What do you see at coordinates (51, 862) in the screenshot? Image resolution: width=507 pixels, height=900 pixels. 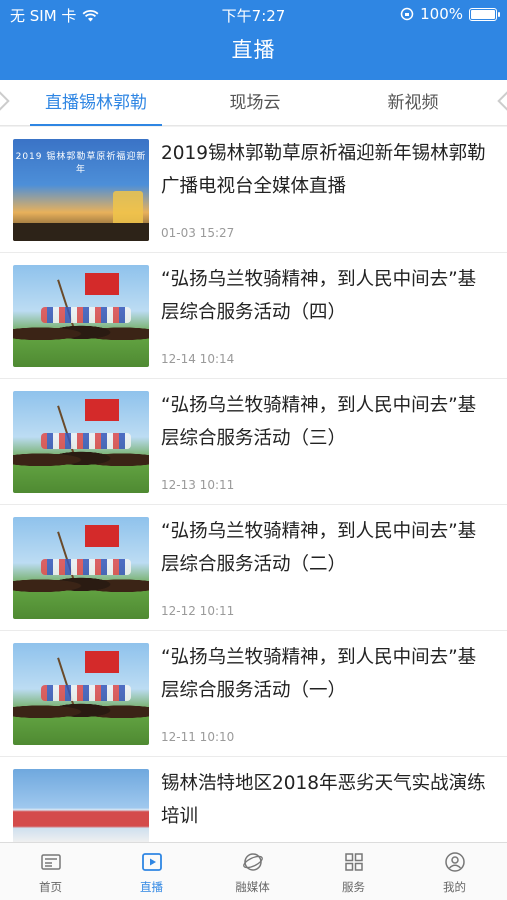 I see `home-icon` at bounding box center [51, 862].